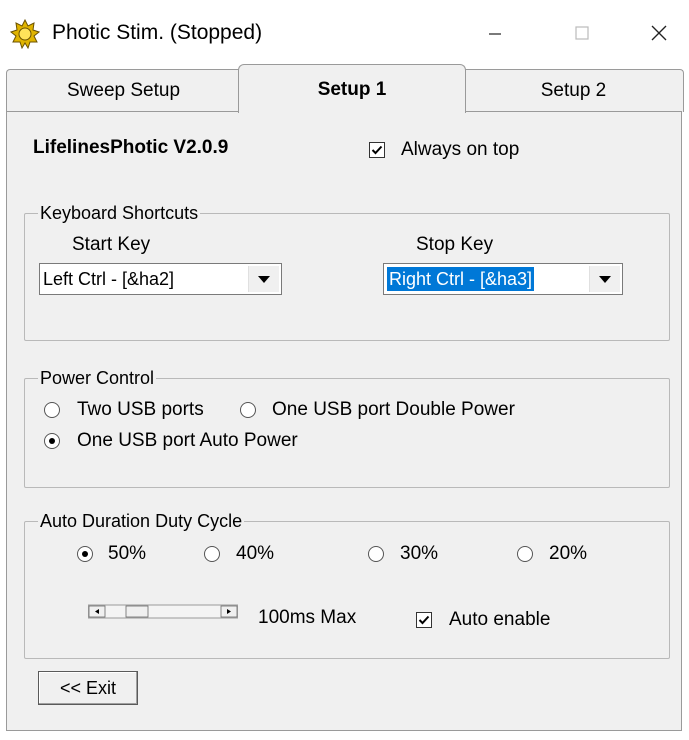 The height and width of the screenshot is (740, 689). What do you see at coordinates (307, 617) in the screenshot?
I see `max-duration-label: 100ms Max` at bounding box center [307, 617].